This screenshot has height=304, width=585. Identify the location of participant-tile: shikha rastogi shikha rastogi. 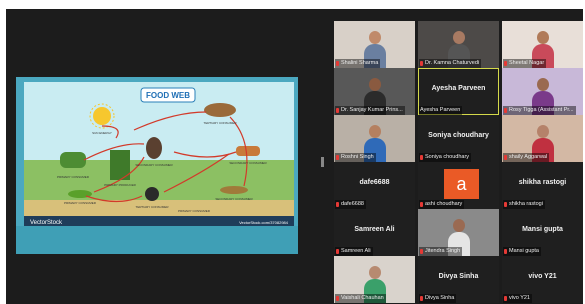
(542, 185).